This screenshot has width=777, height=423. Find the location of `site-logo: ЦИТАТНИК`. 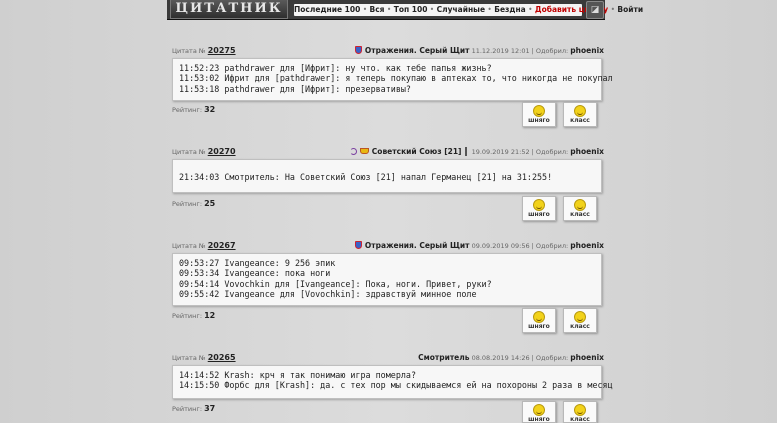

site-logo: ЦИТАТНИК is located at coordinates (229, 9).